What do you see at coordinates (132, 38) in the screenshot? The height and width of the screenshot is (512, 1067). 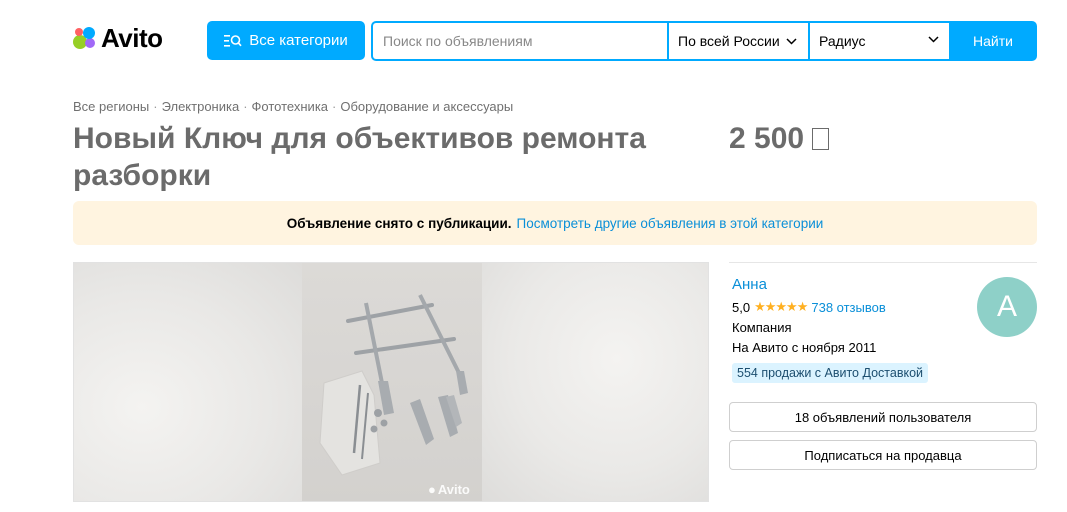 I see `logo-text: Avito` at bounding box center [132, 38].